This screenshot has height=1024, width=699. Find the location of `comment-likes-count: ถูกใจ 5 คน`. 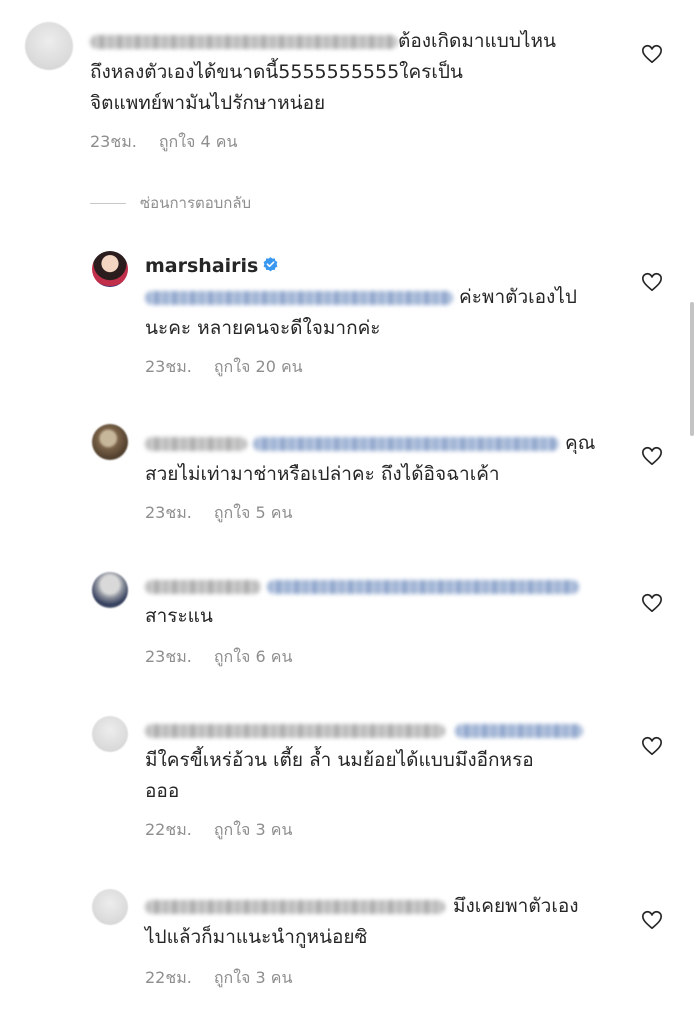

comment-likes-count: ถูกใจ 5 คน is located at coordinates (253, 512).